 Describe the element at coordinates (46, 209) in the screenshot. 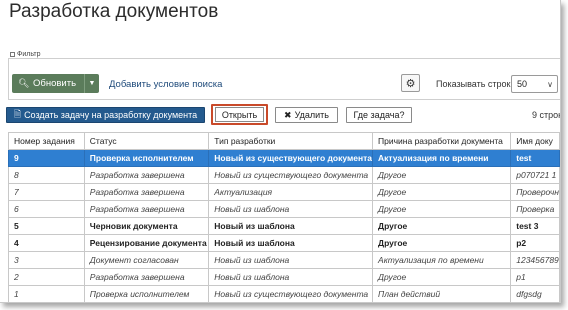

I see `table-cell: 6` at that location.